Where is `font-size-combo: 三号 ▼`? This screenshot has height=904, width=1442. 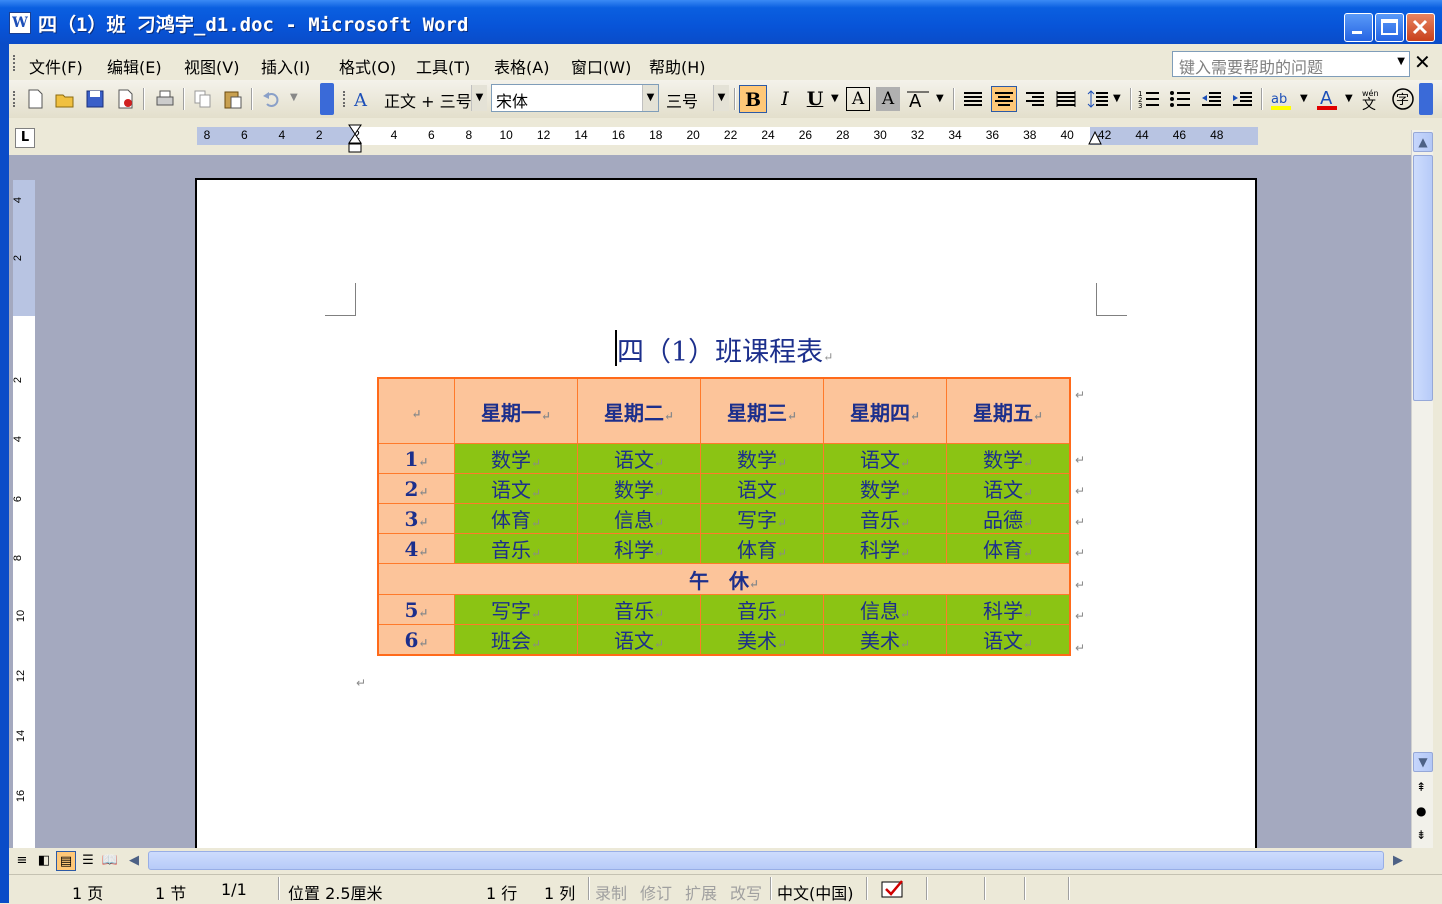 font-size-combo: 三号 ▼ is located at coordinates (695, 98).